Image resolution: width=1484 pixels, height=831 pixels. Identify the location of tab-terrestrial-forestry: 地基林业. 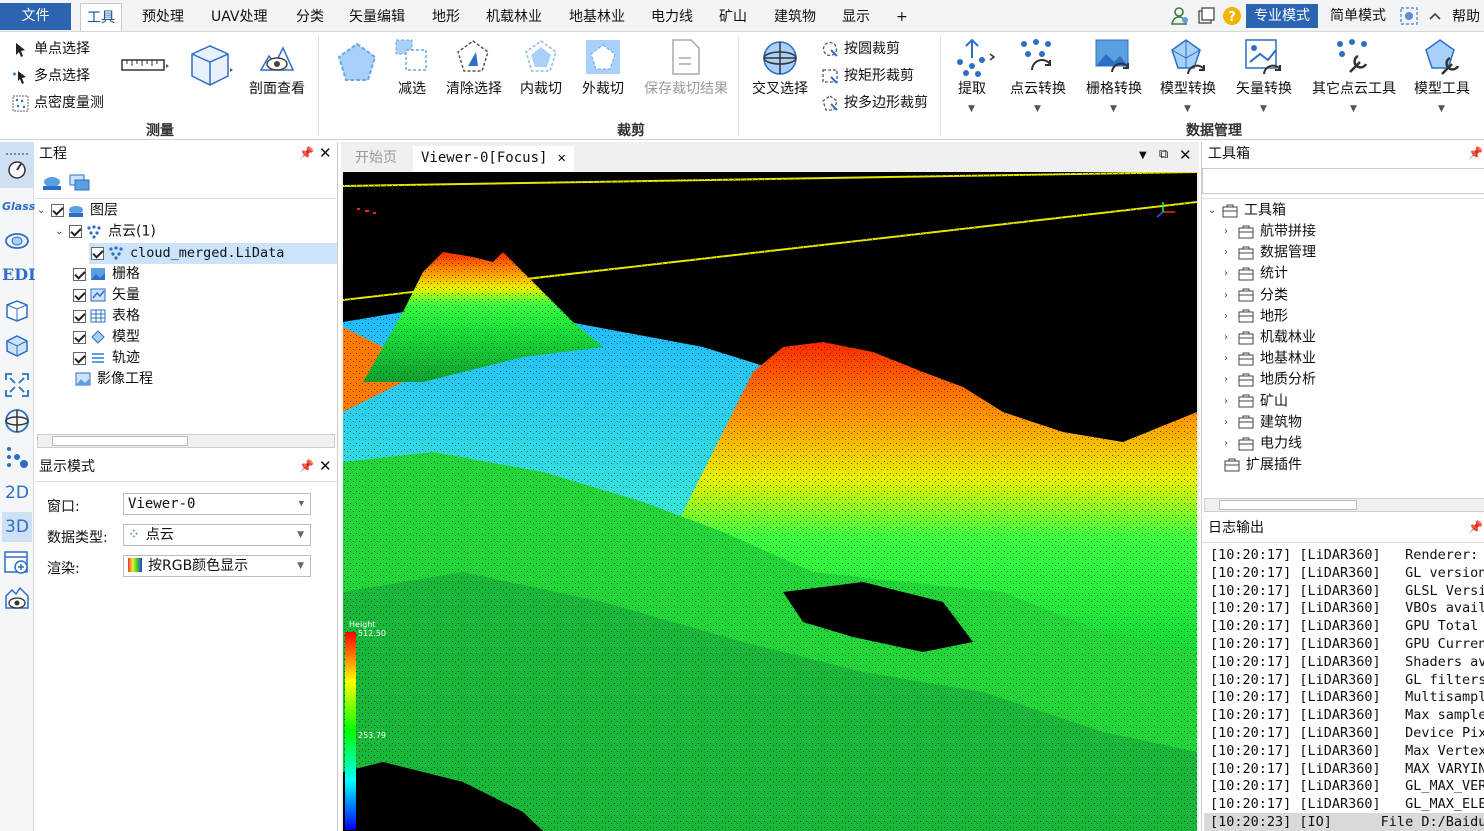
(597, 17).